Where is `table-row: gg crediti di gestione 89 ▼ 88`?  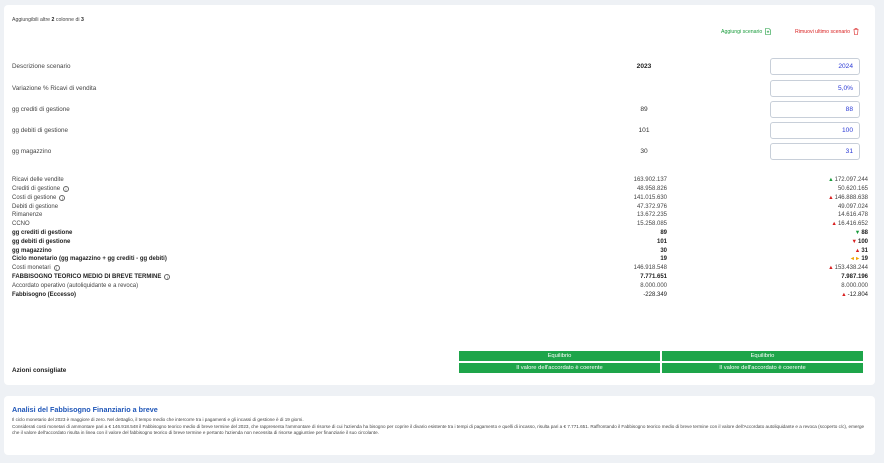
table-row: gg crediti di gestione 89 ▼ 88 is located at coordinates (440, 233).